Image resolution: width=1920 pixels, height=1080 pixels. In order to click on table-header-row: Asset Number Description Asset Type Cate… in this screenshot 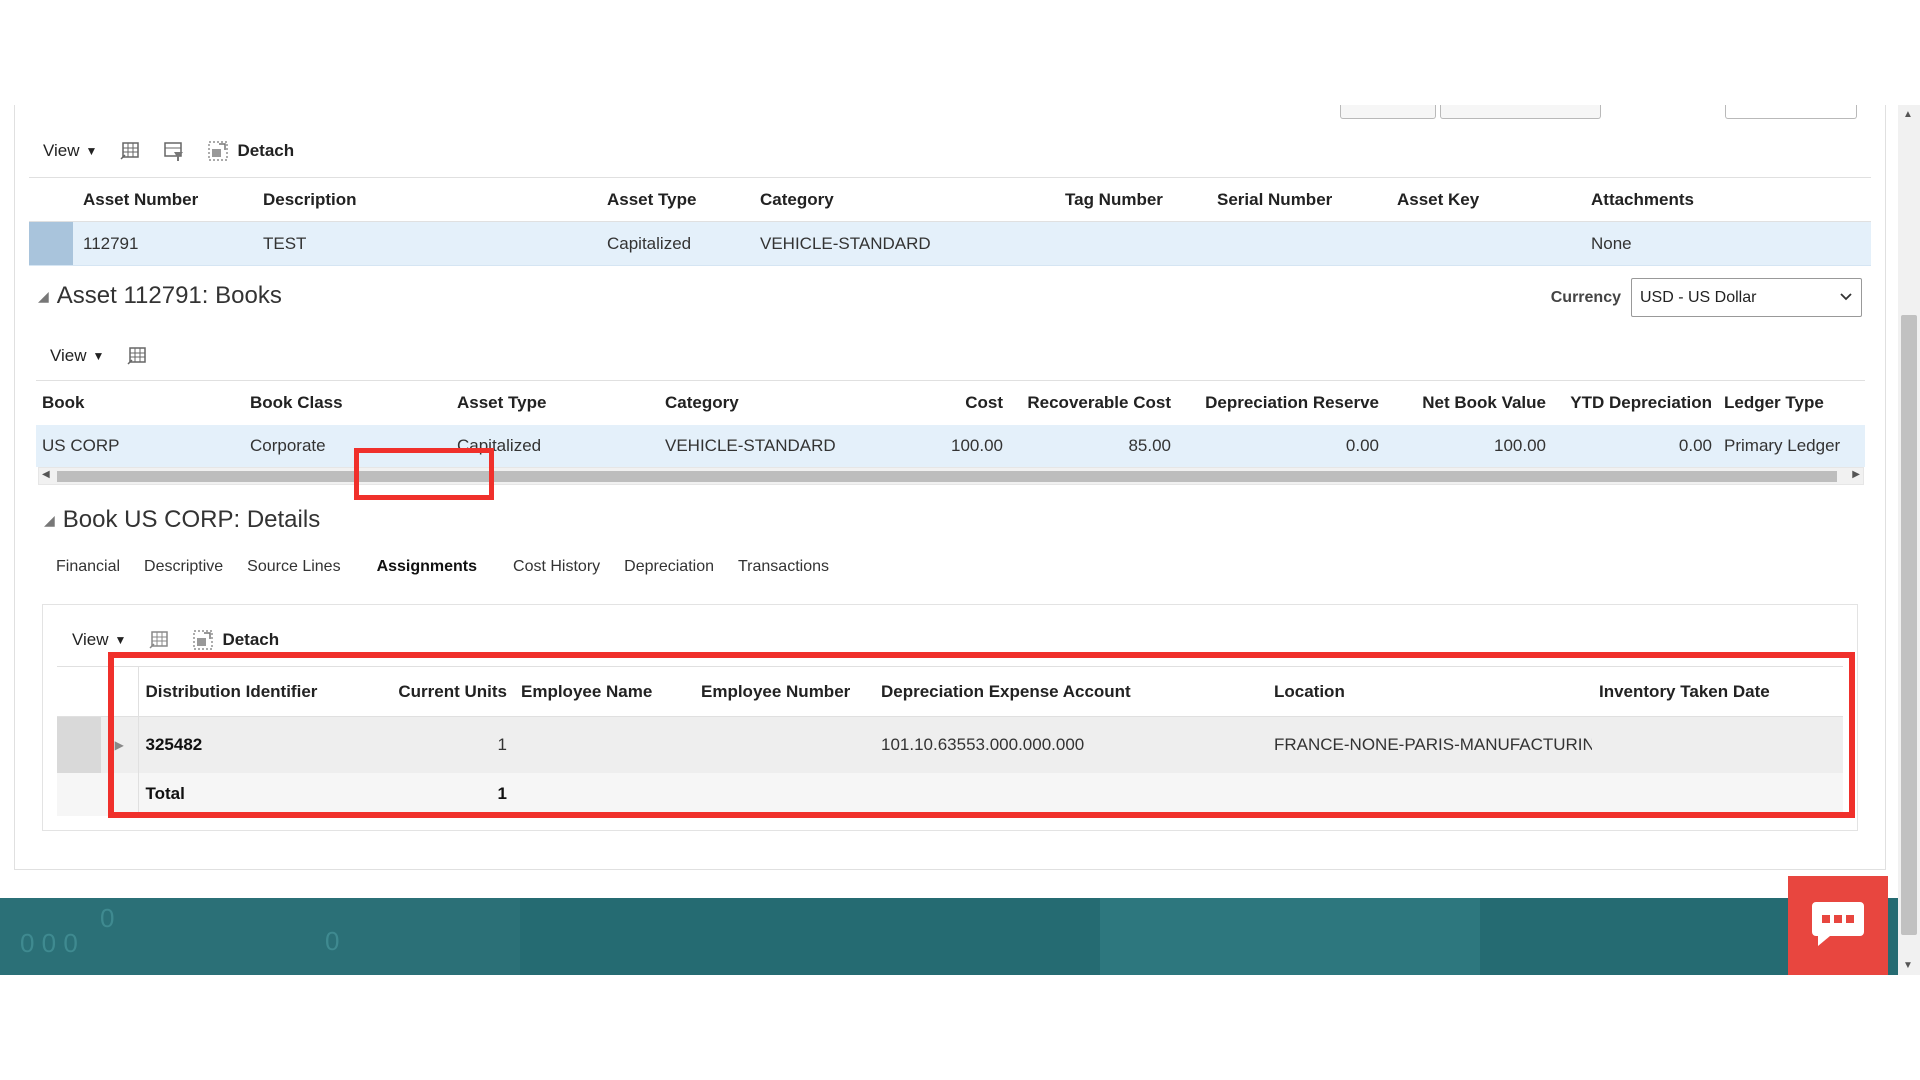, I will do `click(950, 199)`.